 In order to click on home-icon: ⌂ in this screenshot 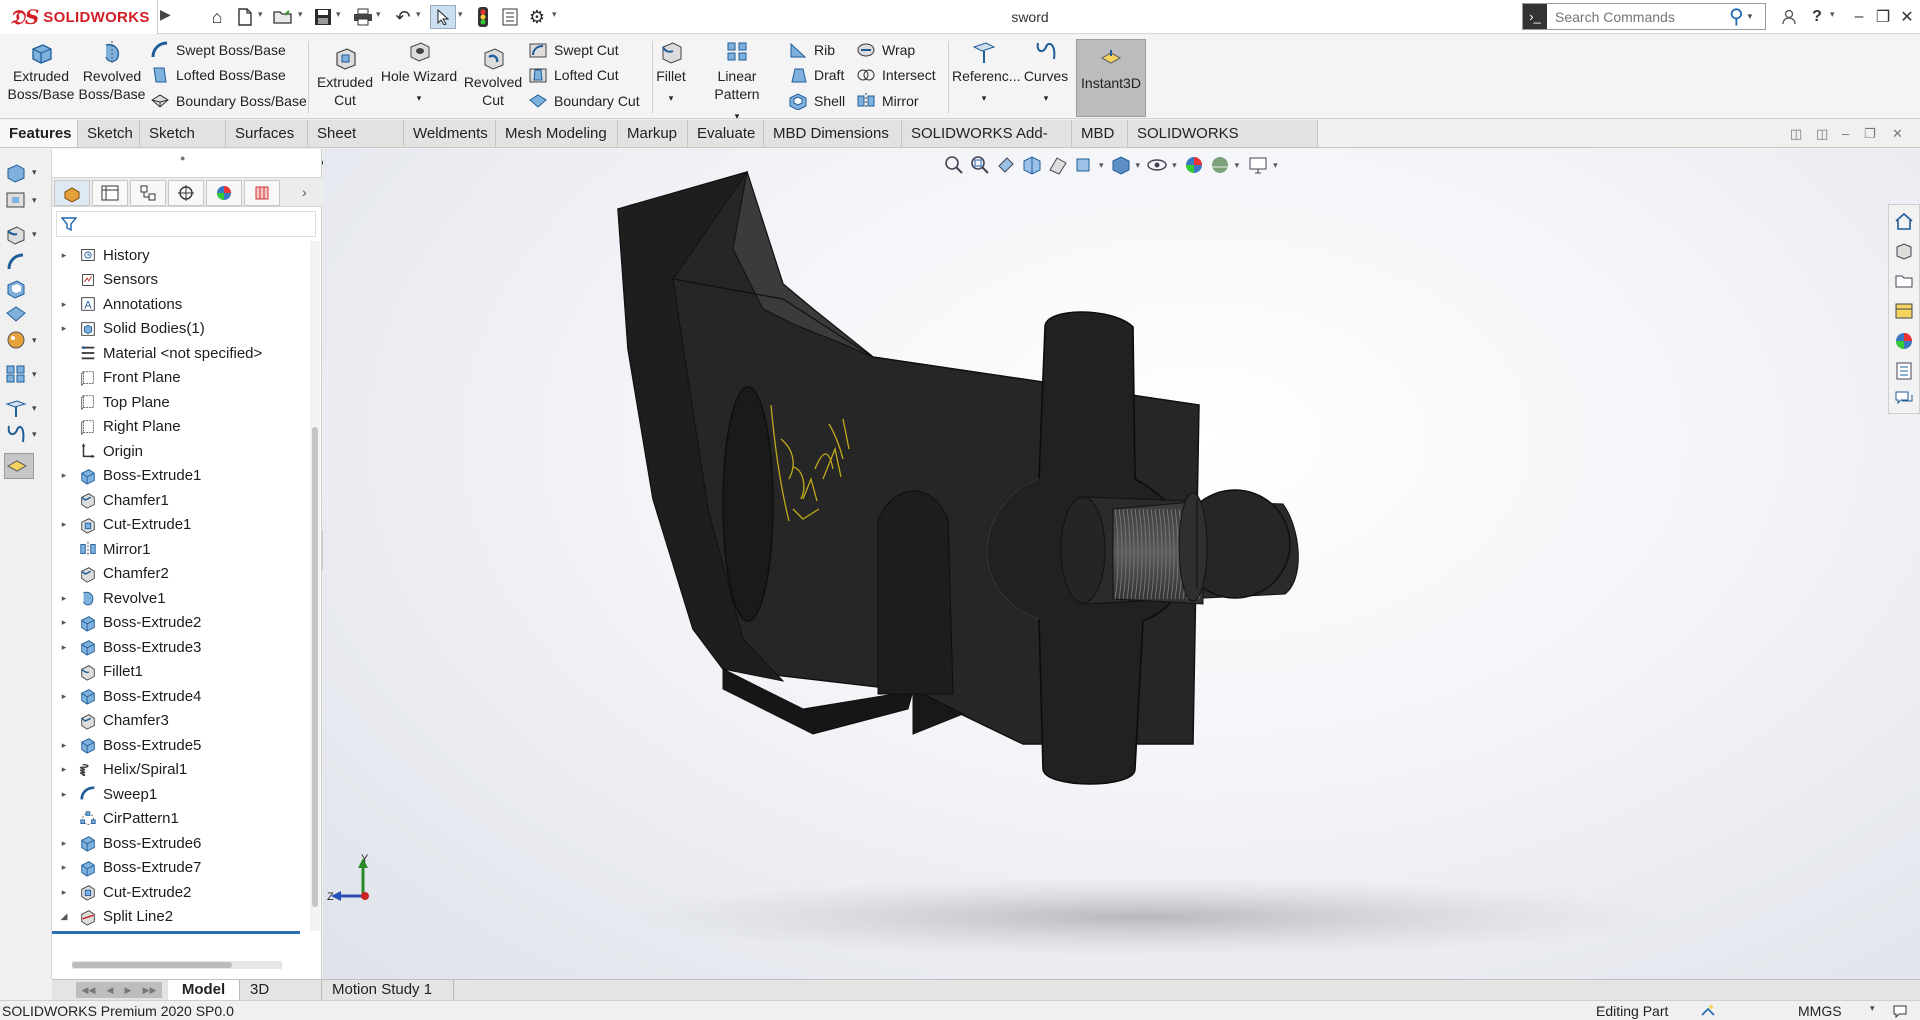, I will do `click(217, 17)`.